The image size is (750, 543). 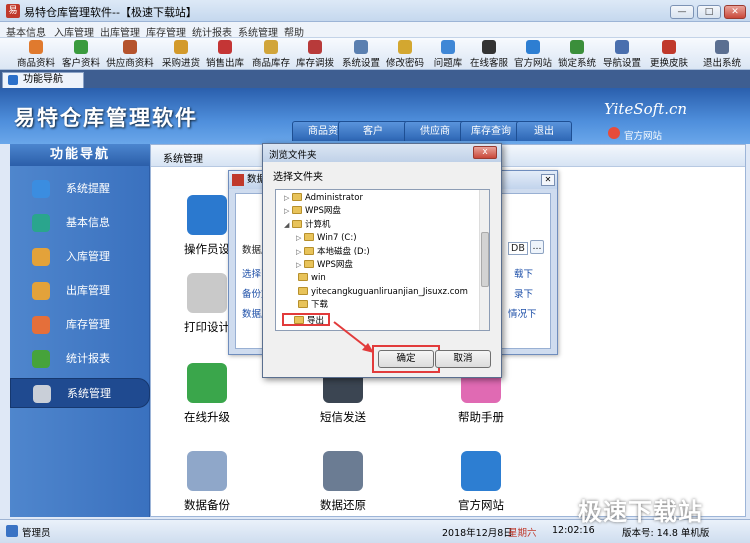 I want to click on close-button: ✕, so click(x=735, y=12).